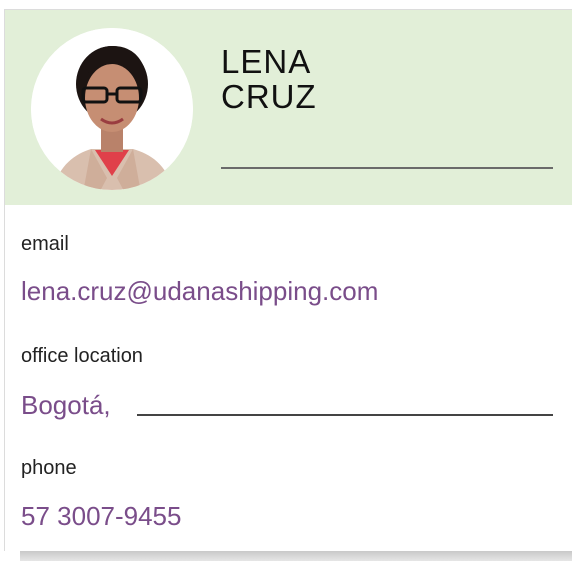  Describe the element at coordinates (345, 415) in the screenshot. I see `office-location-blank` at that location.